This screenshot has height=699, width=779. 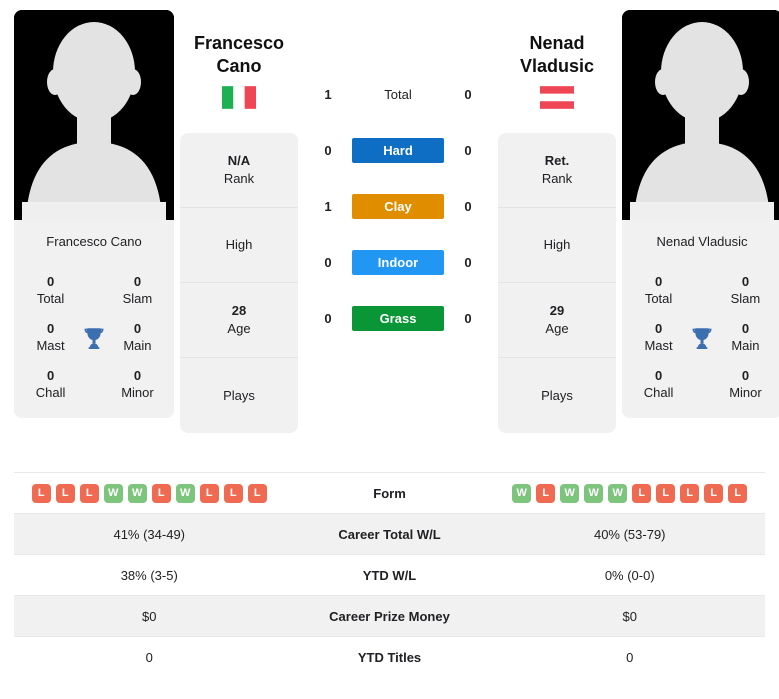 I want to click on left-age-label: Age, so click(x=239, y=328).